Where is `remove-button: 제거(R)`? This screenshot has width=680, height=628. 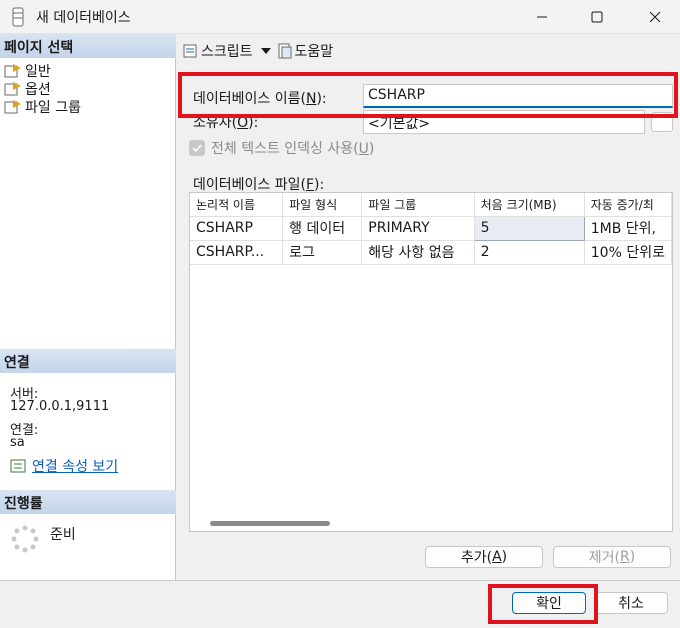 remove-button: 제거(R) is located at coordinates (612, 557).